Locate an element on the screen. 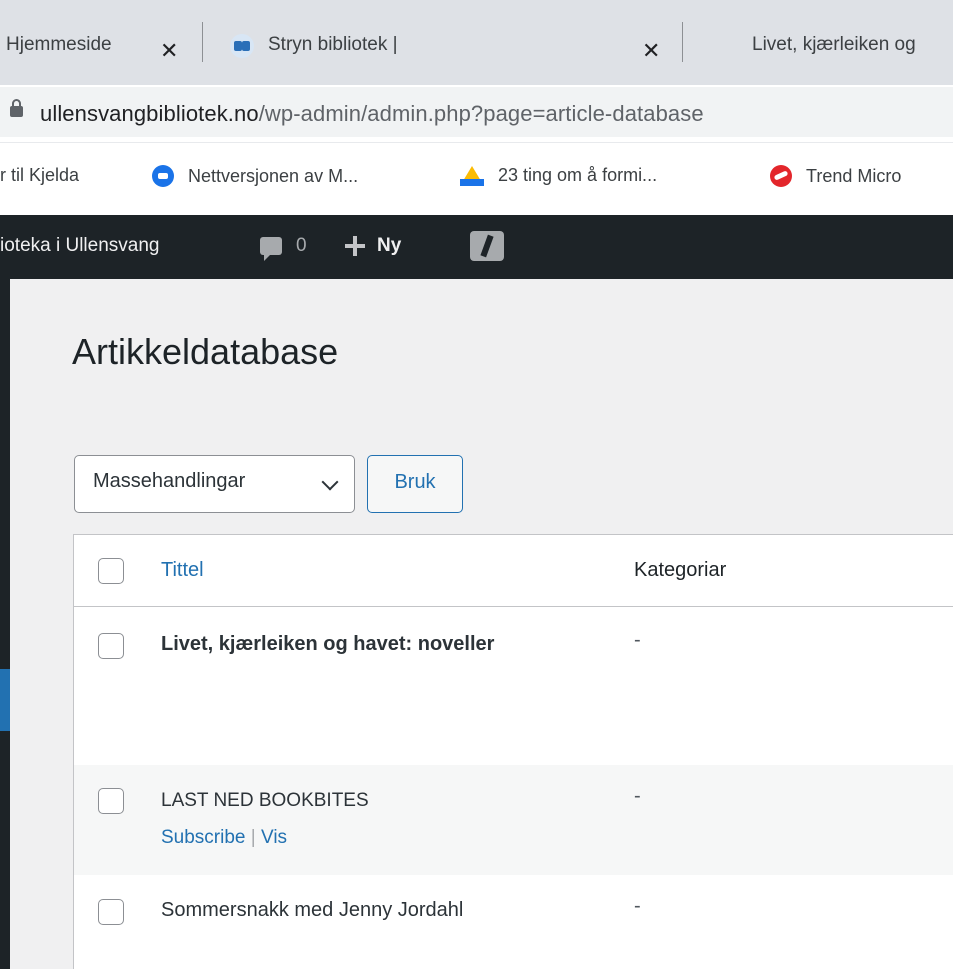 The image size is (953, 969). chevron-down-icon is located at coordinates (330, 482).